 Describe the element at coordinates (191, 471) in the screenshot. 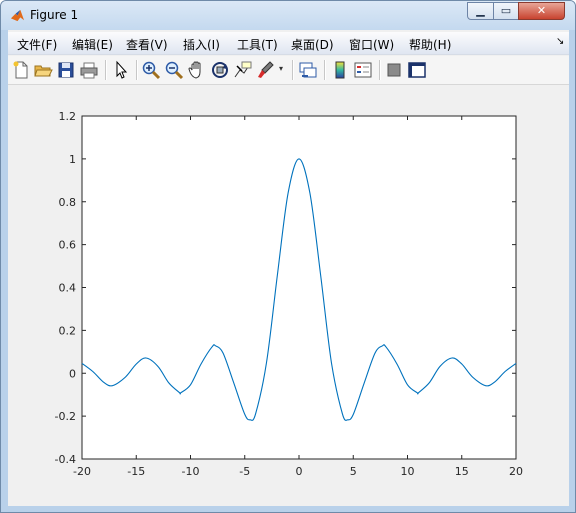

I see `x-tick-label: -10` at that location.